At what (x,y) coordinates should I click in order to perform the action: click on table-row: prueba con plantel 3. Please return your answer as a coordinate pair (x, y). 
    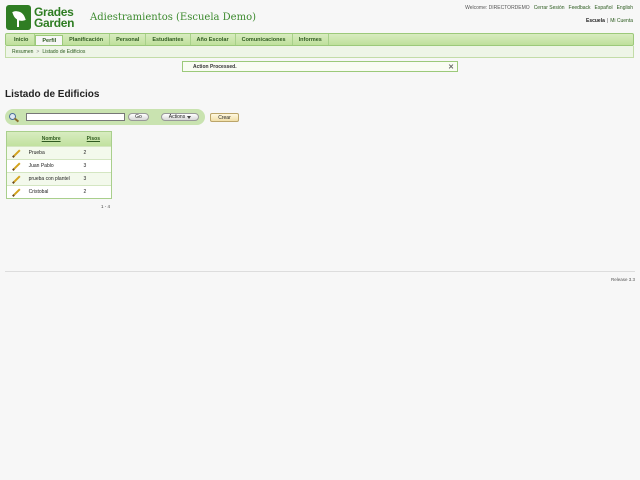
    Looking at the image, I should click on (59, 178).